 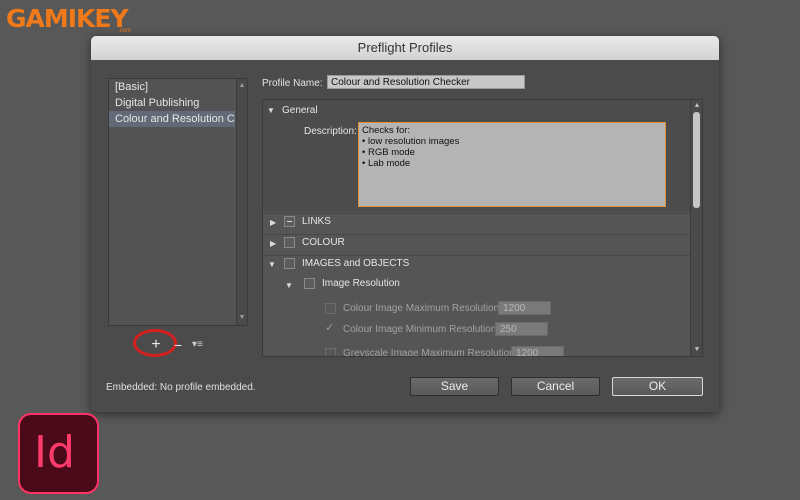 What do you see at coordinates (309, 283) in the screenshot?
I see `image-resolution-checkbox` at bounding box center [309, 283].